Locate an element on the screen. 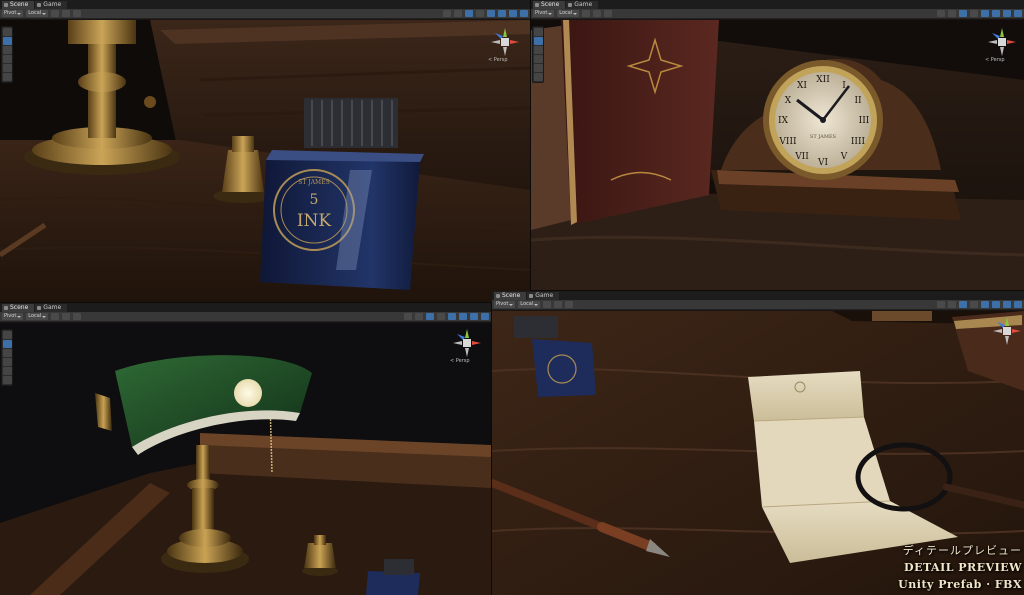  axis-gizmo-icon is located at coordinates (467, 343).